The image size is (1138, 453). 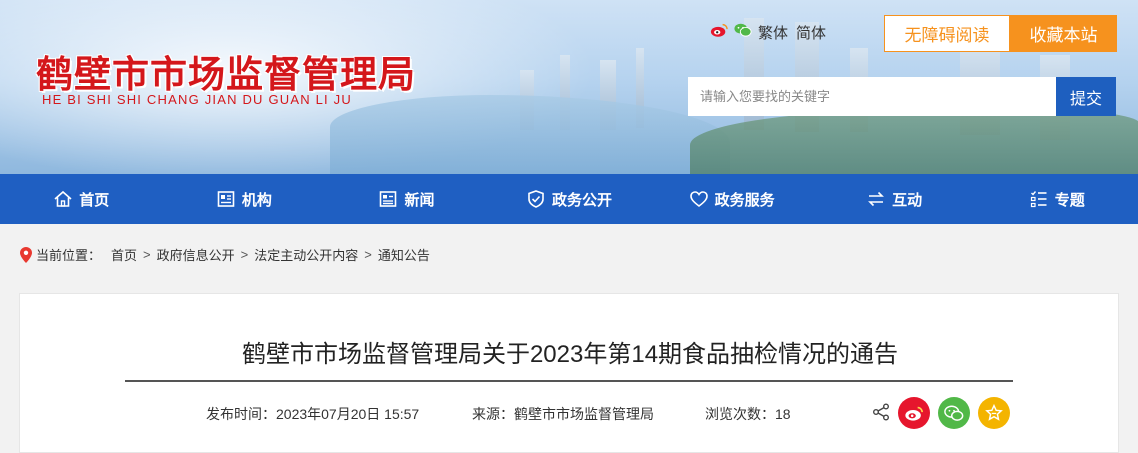 I want to click on nav-item-label: 机构, so click(x=256, y=200).